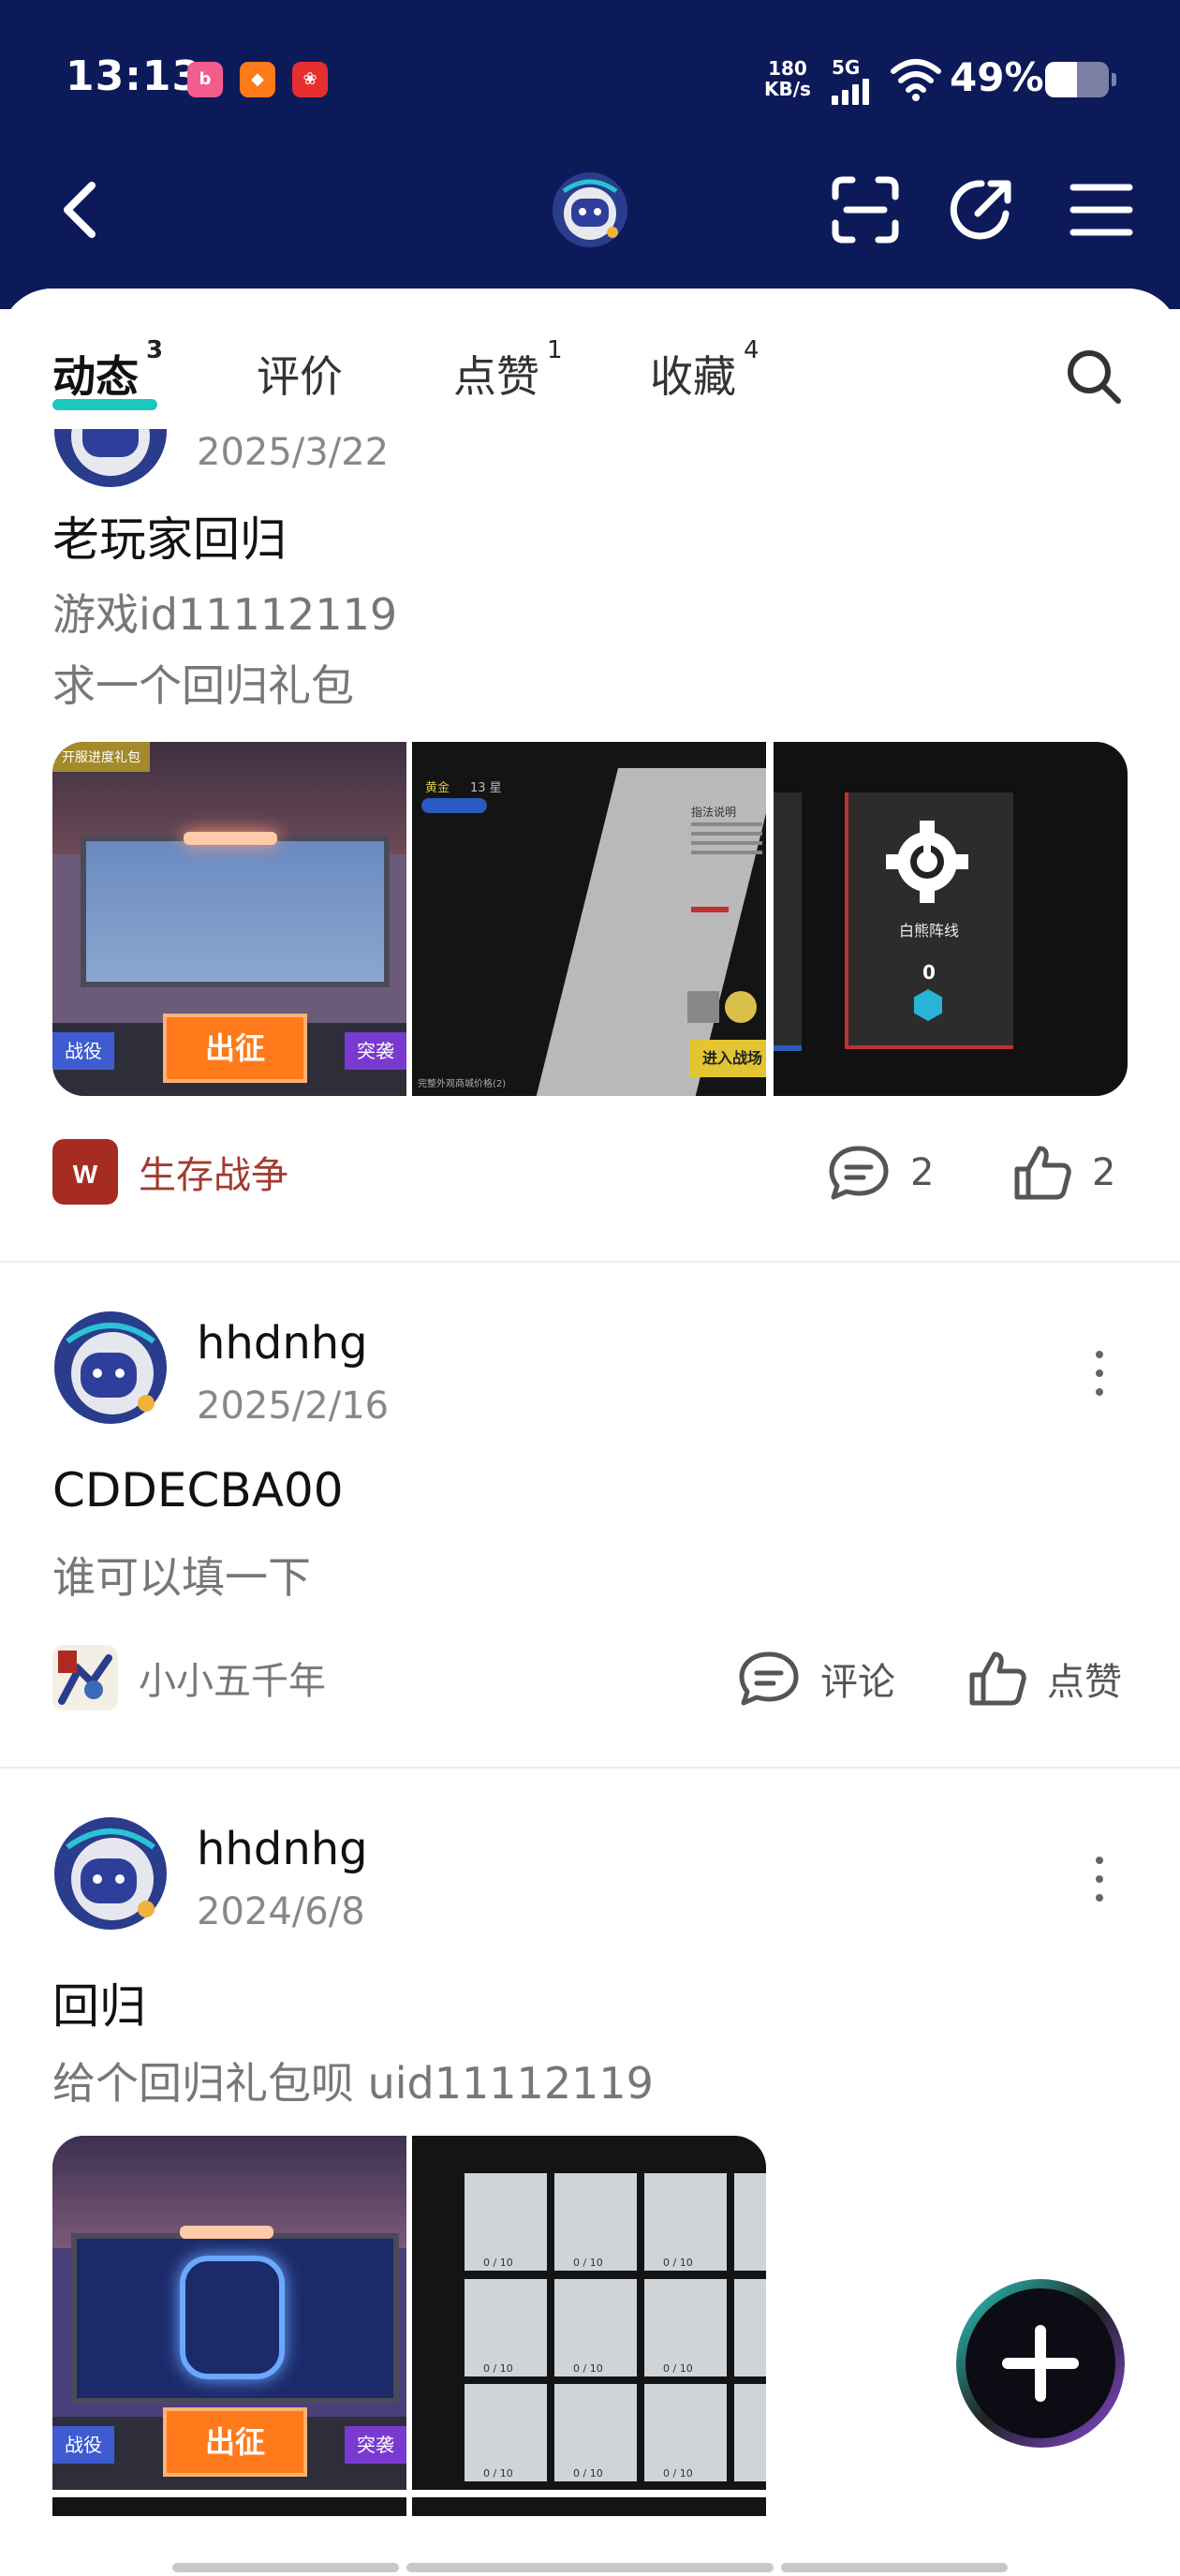 The width and height of the screenshot is (1180, 2576). I want to click on comment-count: 2, so click(922, 1172).